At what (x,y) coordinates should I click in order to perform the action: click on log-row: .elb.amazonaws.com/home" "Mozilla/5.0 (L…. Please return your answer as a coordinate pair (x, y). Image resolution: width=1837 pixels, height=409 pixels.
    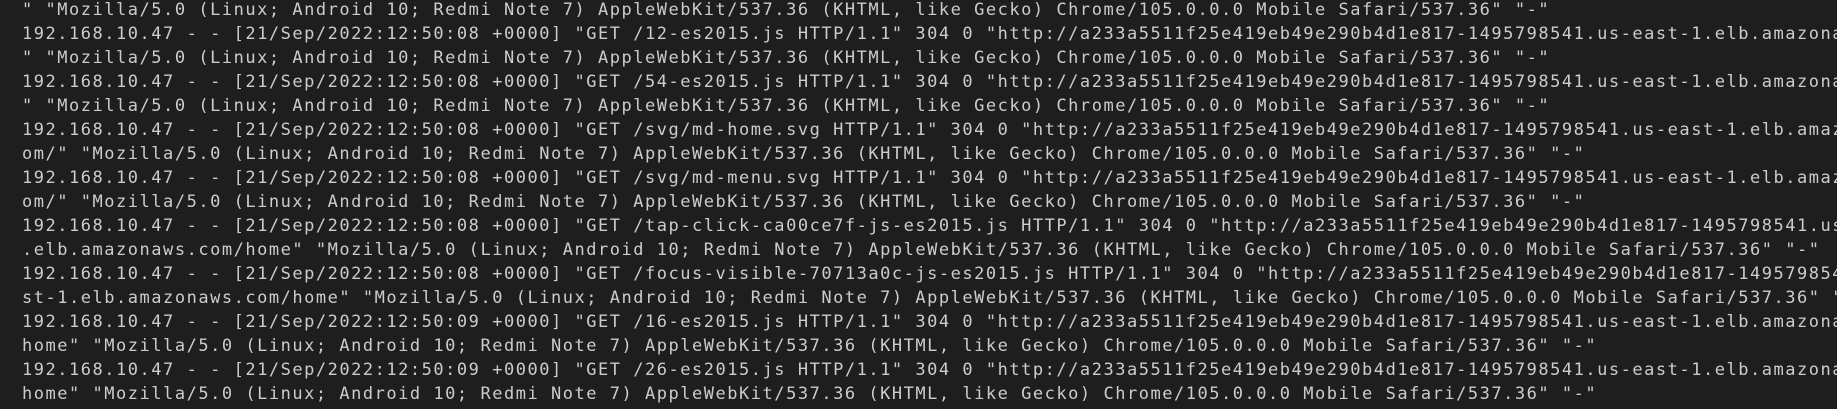
    Looking at the image, I should click on (921, 250).